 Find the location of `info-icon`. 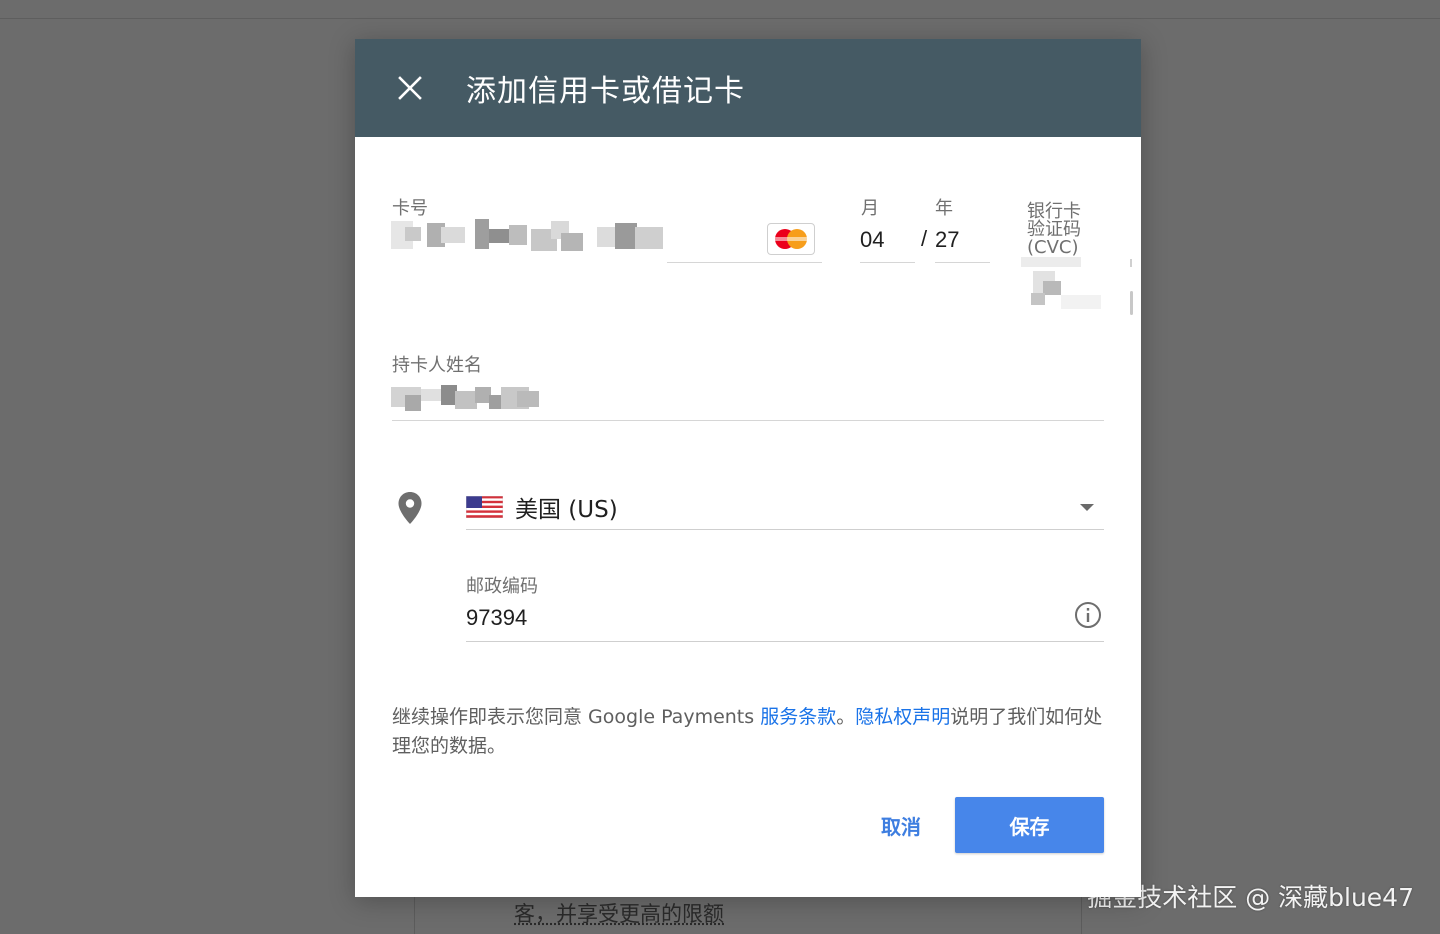

info-icon is located at coordinates (1088, 615).